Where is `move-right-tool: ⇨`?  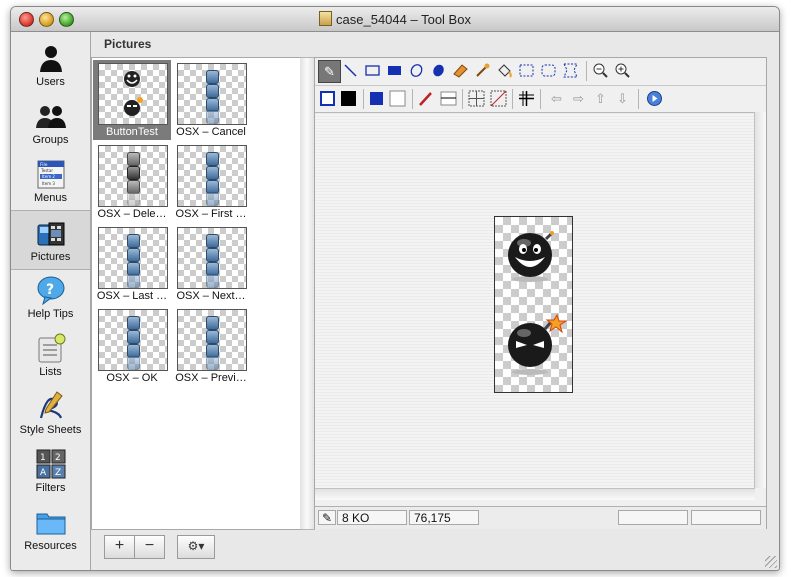
move-right-tool: ⇨ is located at coordinates (578, 98).